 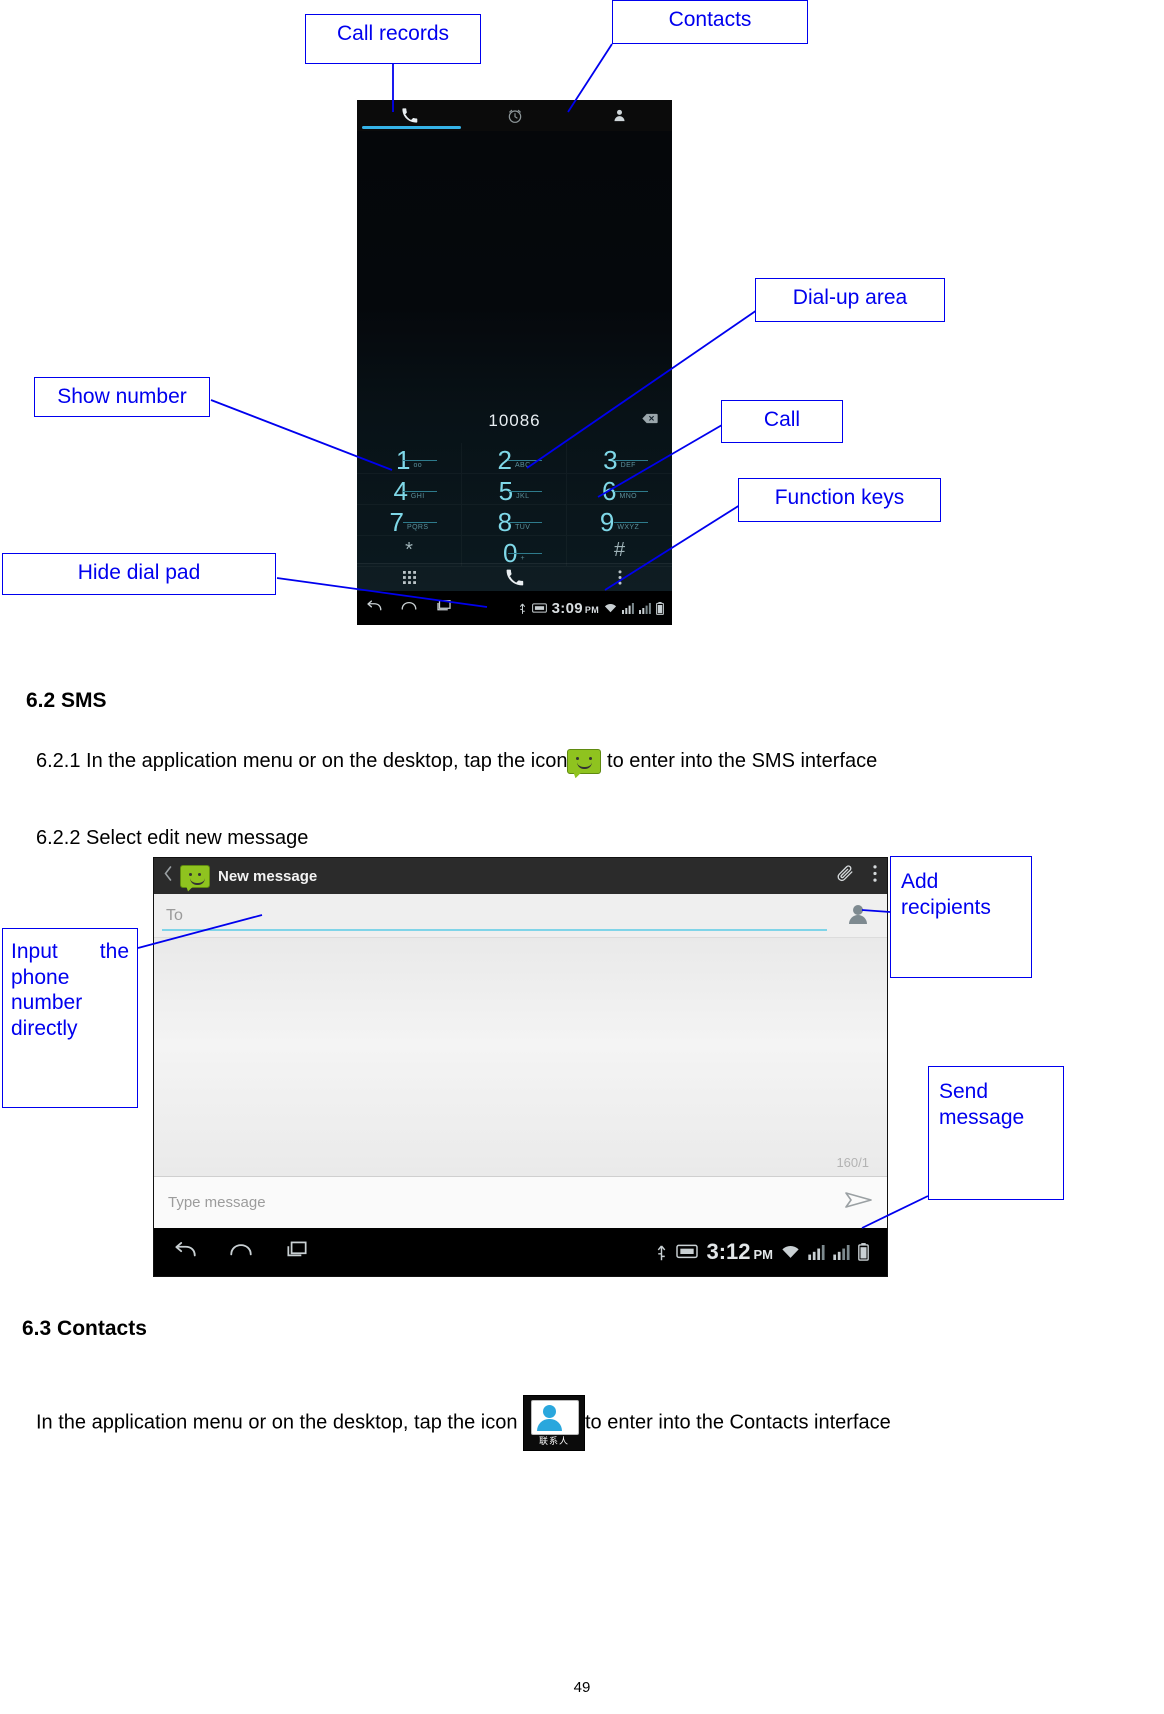 I want to click on person-icon, so click(x=619, y=115).